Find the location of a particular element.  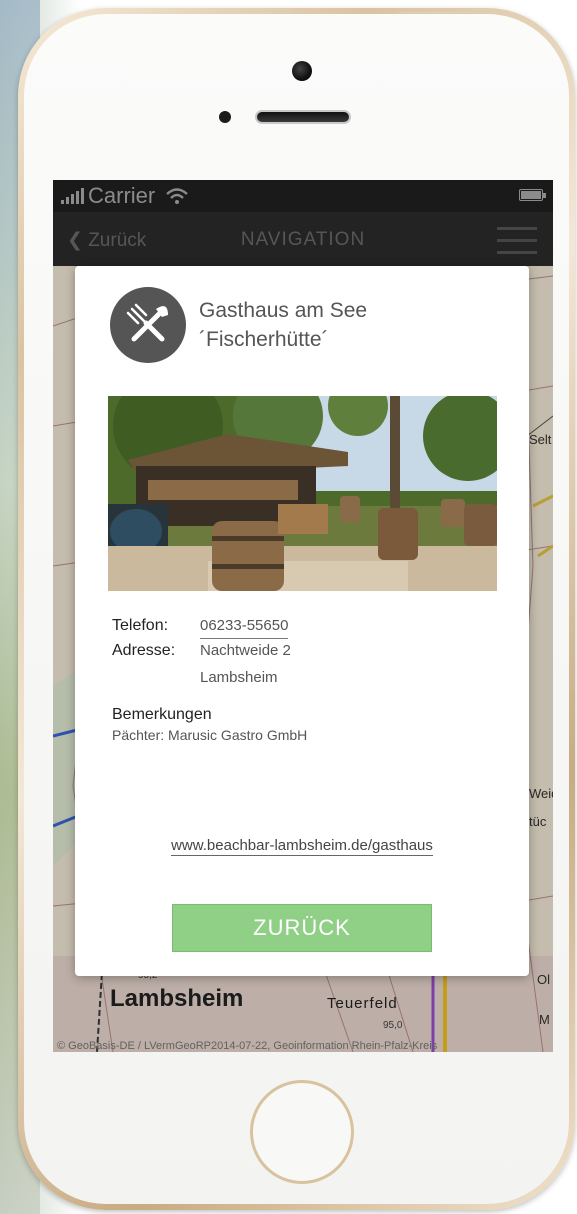

website-link: www.beachbar-lambsheim.de/gasthaus is located at coordinates (302, 846).